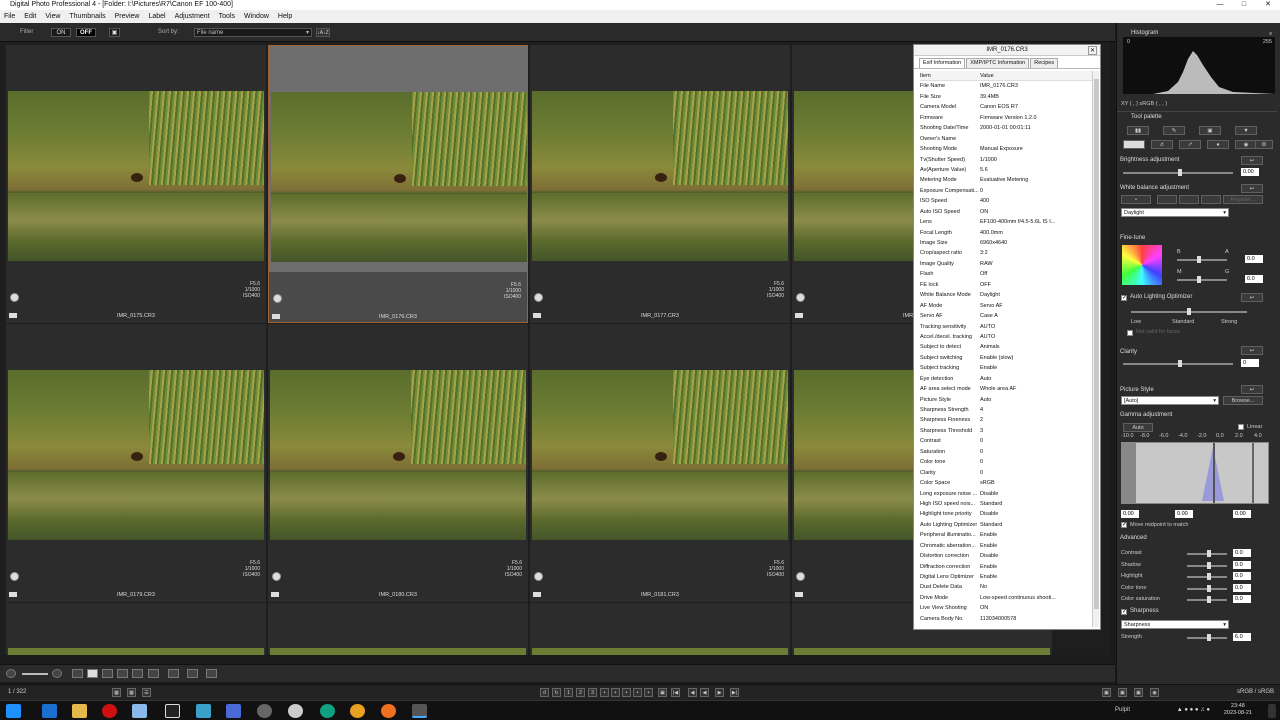 The image size is (1280, 720). Describe the element at coordinates (1122, 692) in the screenshot. I see `window-icon: ▣` at that location.